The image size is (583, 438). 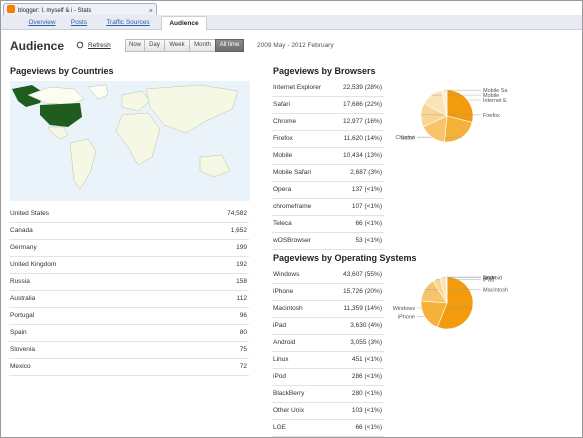 What do you see at coordinates (281, 359) in the screenshot?
I see `os-label: Linux` at bounding box center [281, 359].